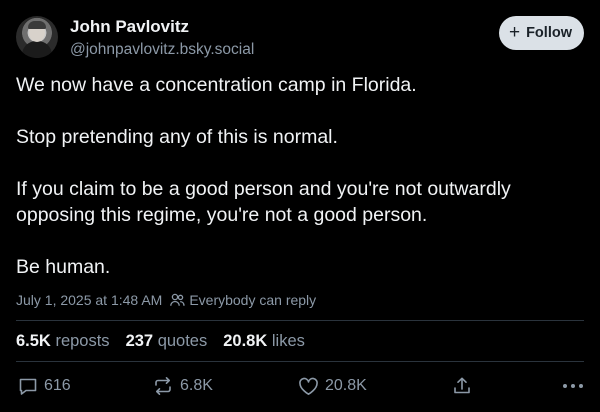  I want to click on share-button, so click(462, 386).